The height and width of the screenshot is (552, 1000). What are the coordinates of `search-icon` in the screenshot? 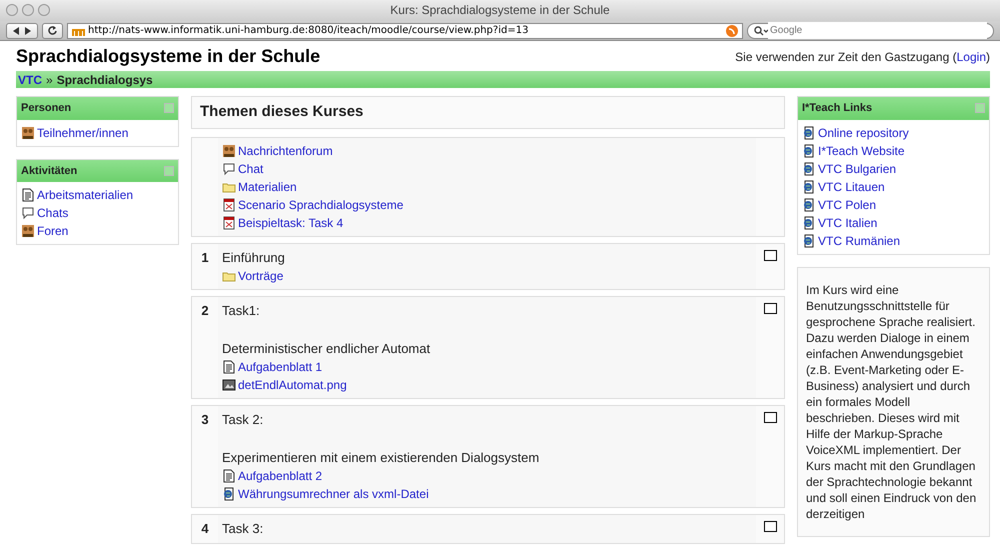 It's located at (761, 31).